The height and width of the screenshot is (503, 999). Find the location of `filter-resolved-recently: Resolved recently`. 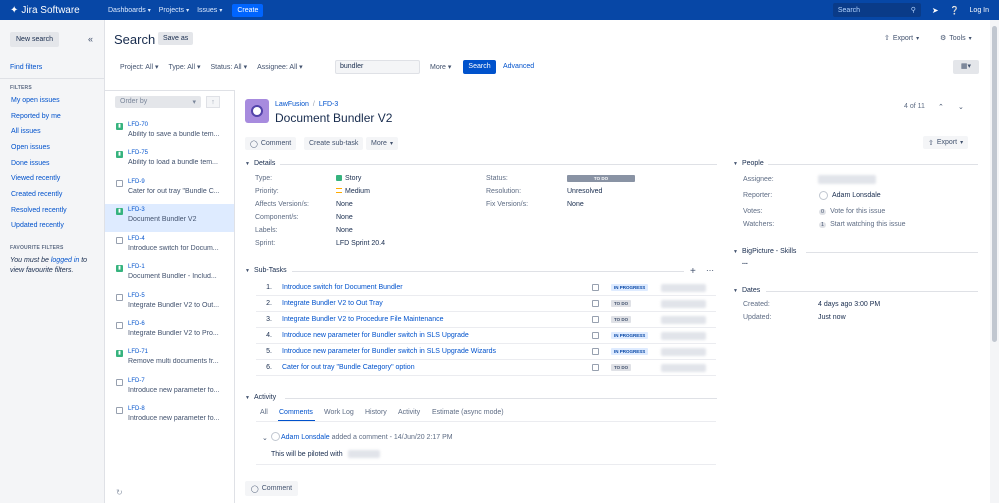

filter-resolved-recently: Resolved recently is located at coordinates (39, 210).